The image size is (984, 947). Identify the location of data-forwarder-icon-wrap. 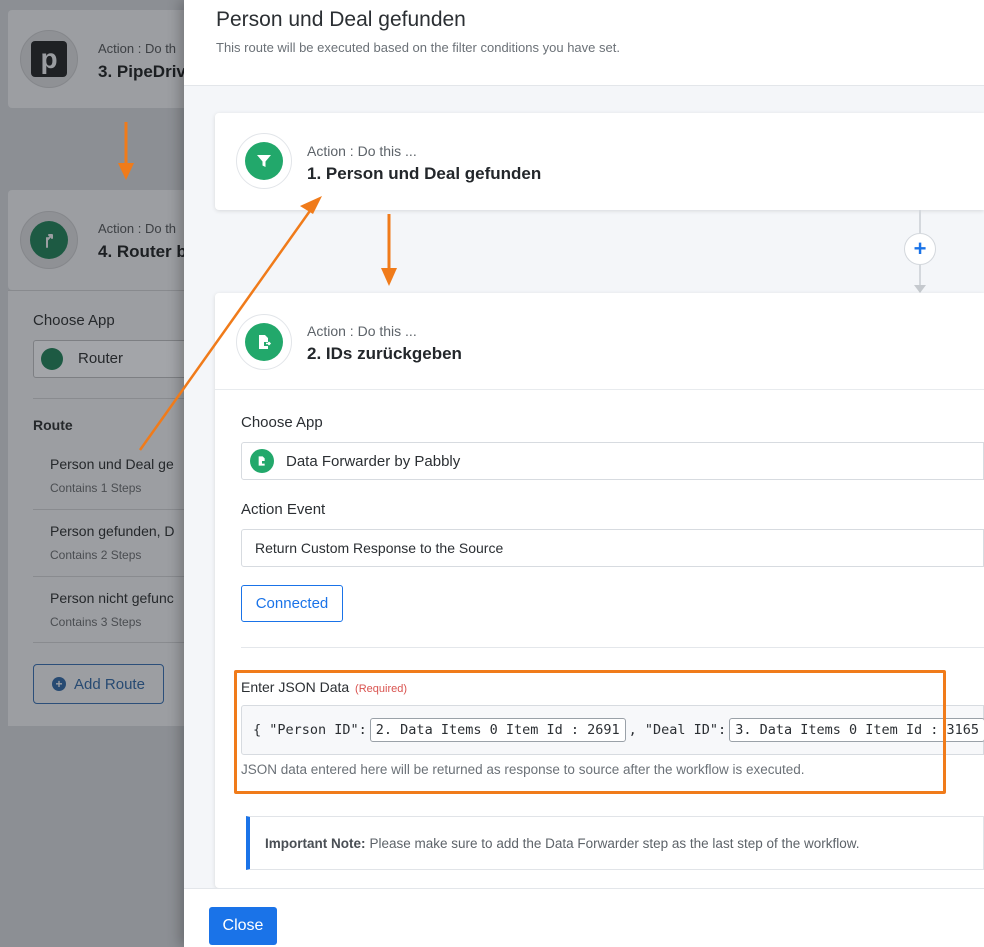
(264, 342).